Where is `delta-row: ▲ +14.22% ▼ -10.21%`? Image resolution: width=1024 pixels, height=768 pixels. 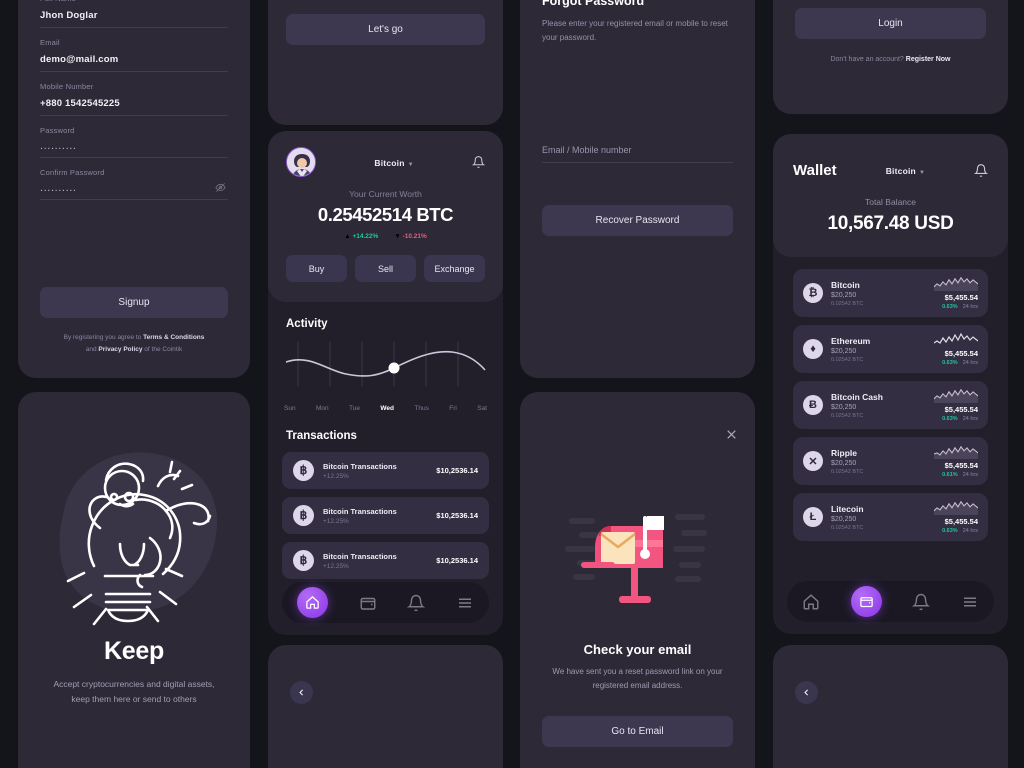
delta-row: ▲ +14.22% ▼ -10.21% is located at coordinates (385, 236).